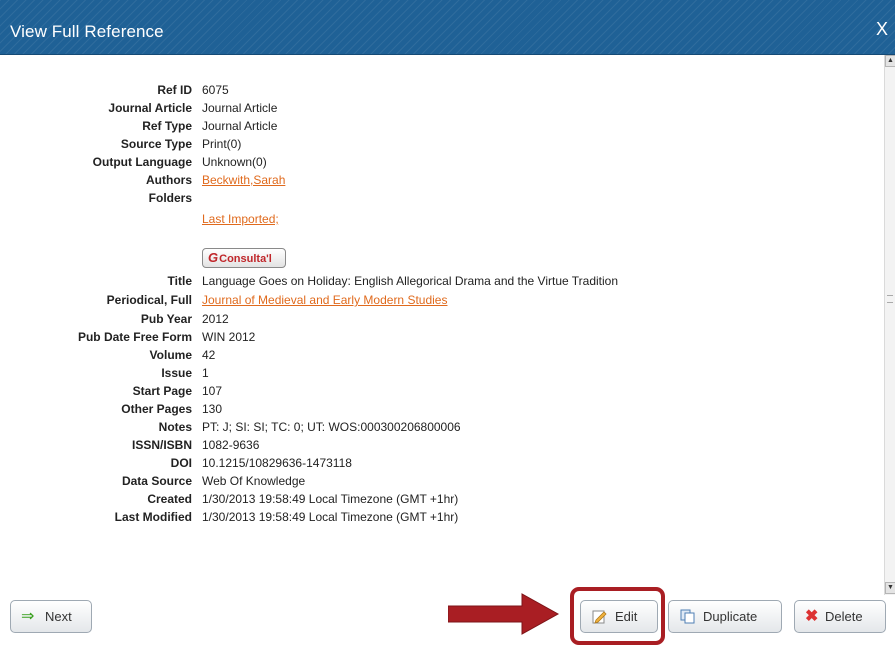 This screenshot has height=646, width=895. Describe the element at coordinates (240, 219) in the screenshot. I see `folder-link-last-imported: Last Imported;` at that location.